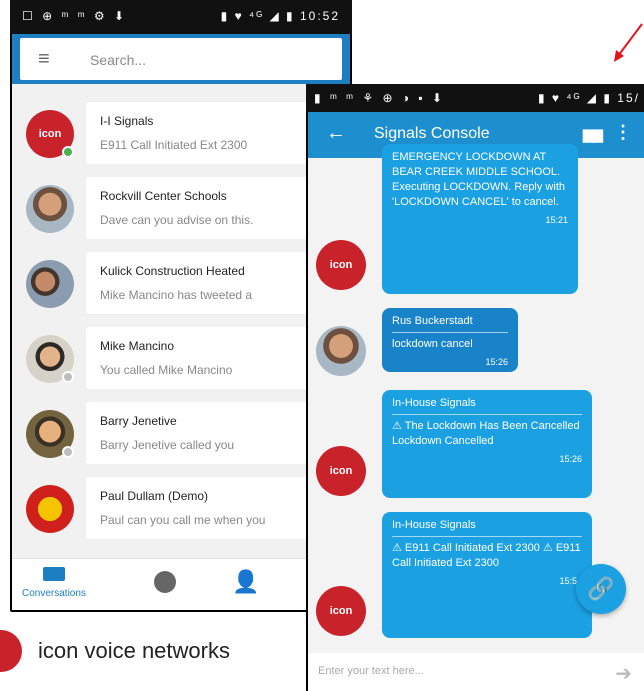 This screenshot has width=644, height=691. Describe the element at coordinates (166, 370) in the screenshot. I see `conversation-preview: You called Mike Mancino` at that location.